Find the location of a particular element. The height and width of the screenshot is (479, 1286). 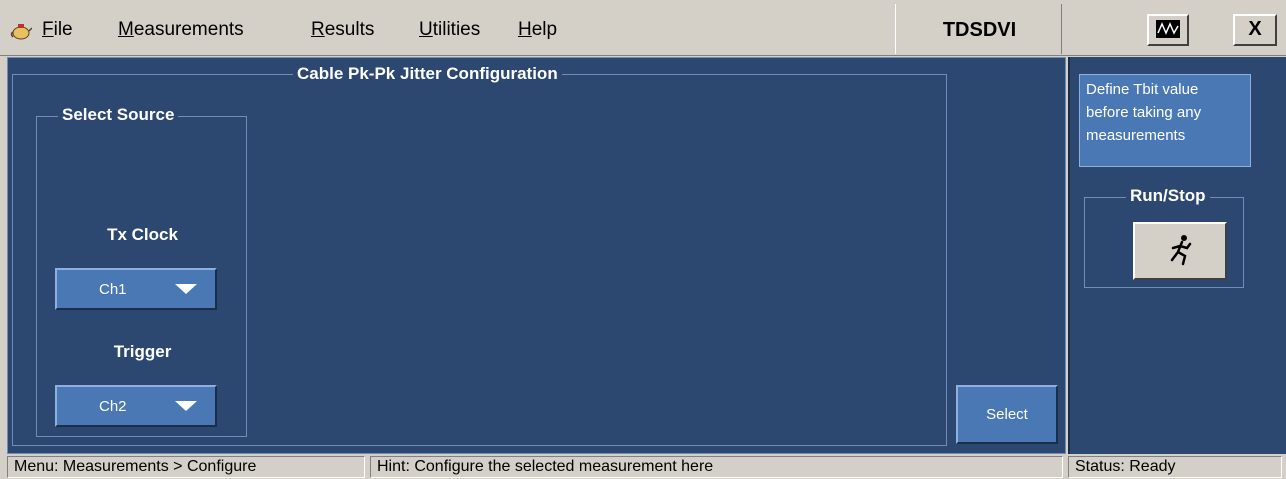

trigger-dropdown: Ch2 is located at coordinates (136, 406).